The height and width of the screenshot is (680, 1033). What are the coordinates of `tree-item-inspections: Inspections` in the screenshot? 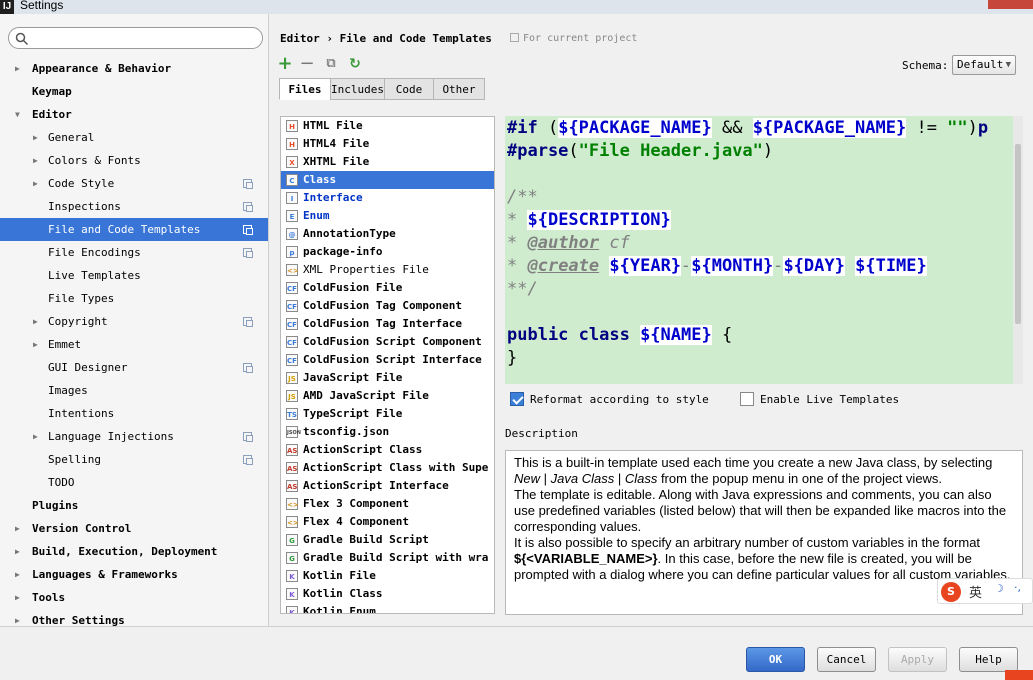 It's located at (134, 206).